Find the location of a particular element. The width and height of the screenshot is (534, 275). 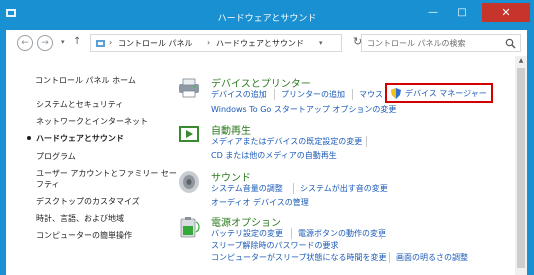

link-add-printer: プリンターの追加 is located at coordinates (313, 94).